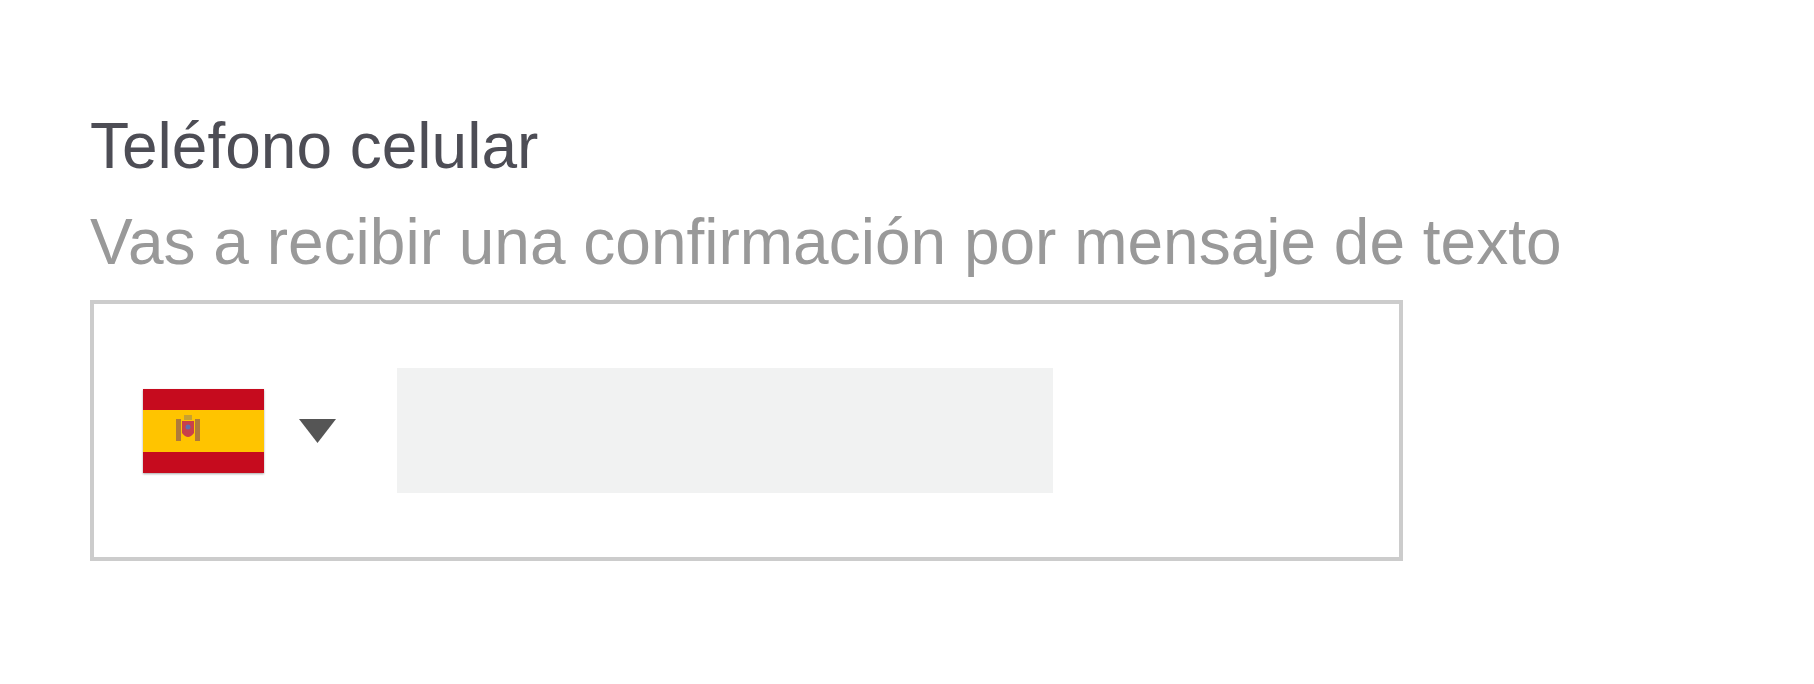 Image resolution: width=1814 pixels, height=684 pixels. I want to click on flag-icon, so click(203, 430).